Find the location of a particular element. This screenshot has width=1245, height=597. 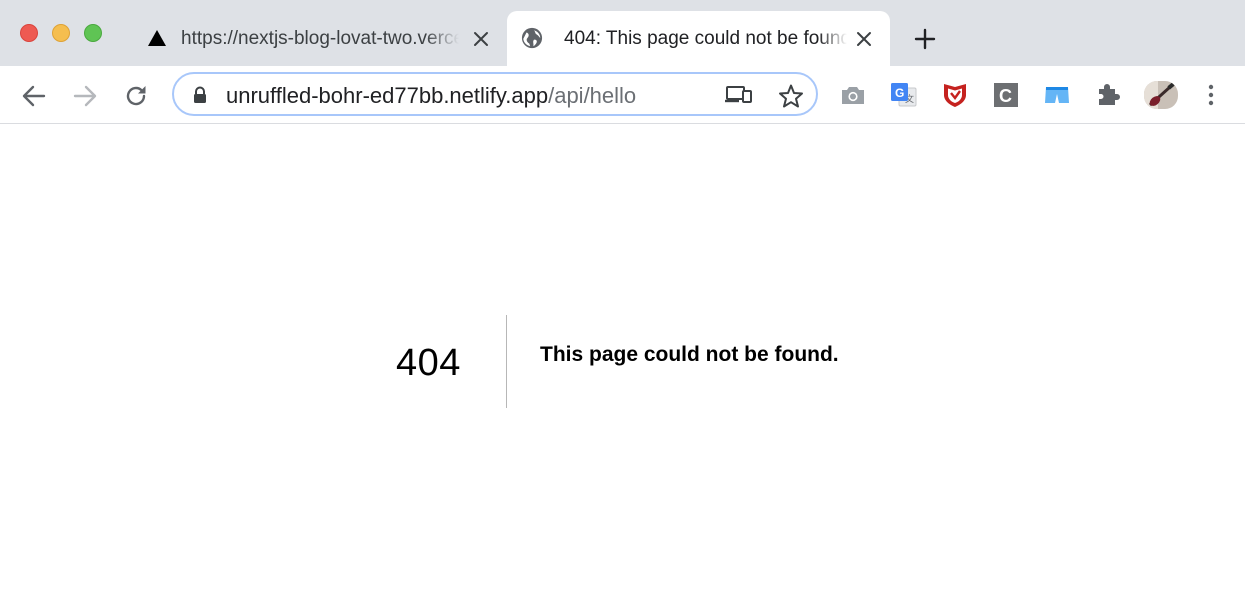

tab-title: https://nextjs-blog-lovat-two.vercel.app is located at coordinates (320, 38).